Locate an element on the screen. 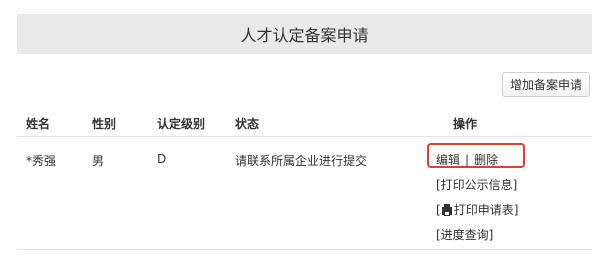 The height and width of the screenshot is (257, 600). header-level: 认定级别 is located at coordinates (181, 124).